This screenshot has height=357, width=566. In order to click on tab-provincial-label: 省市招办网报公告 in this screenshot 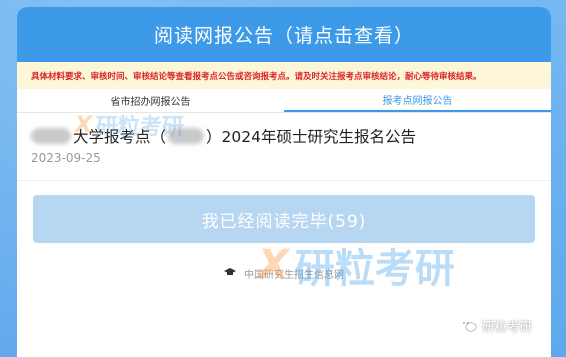, I will do `click(150, 102)`.